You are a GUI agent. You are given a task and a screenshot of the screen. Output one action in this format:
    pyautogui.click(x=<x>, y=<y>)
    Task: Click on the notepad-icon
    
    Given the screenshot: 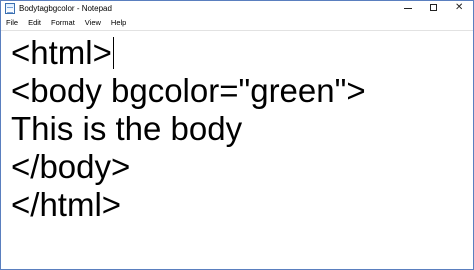 What is the action you would take?
    pyautogui.click(x=10, y=8)
    